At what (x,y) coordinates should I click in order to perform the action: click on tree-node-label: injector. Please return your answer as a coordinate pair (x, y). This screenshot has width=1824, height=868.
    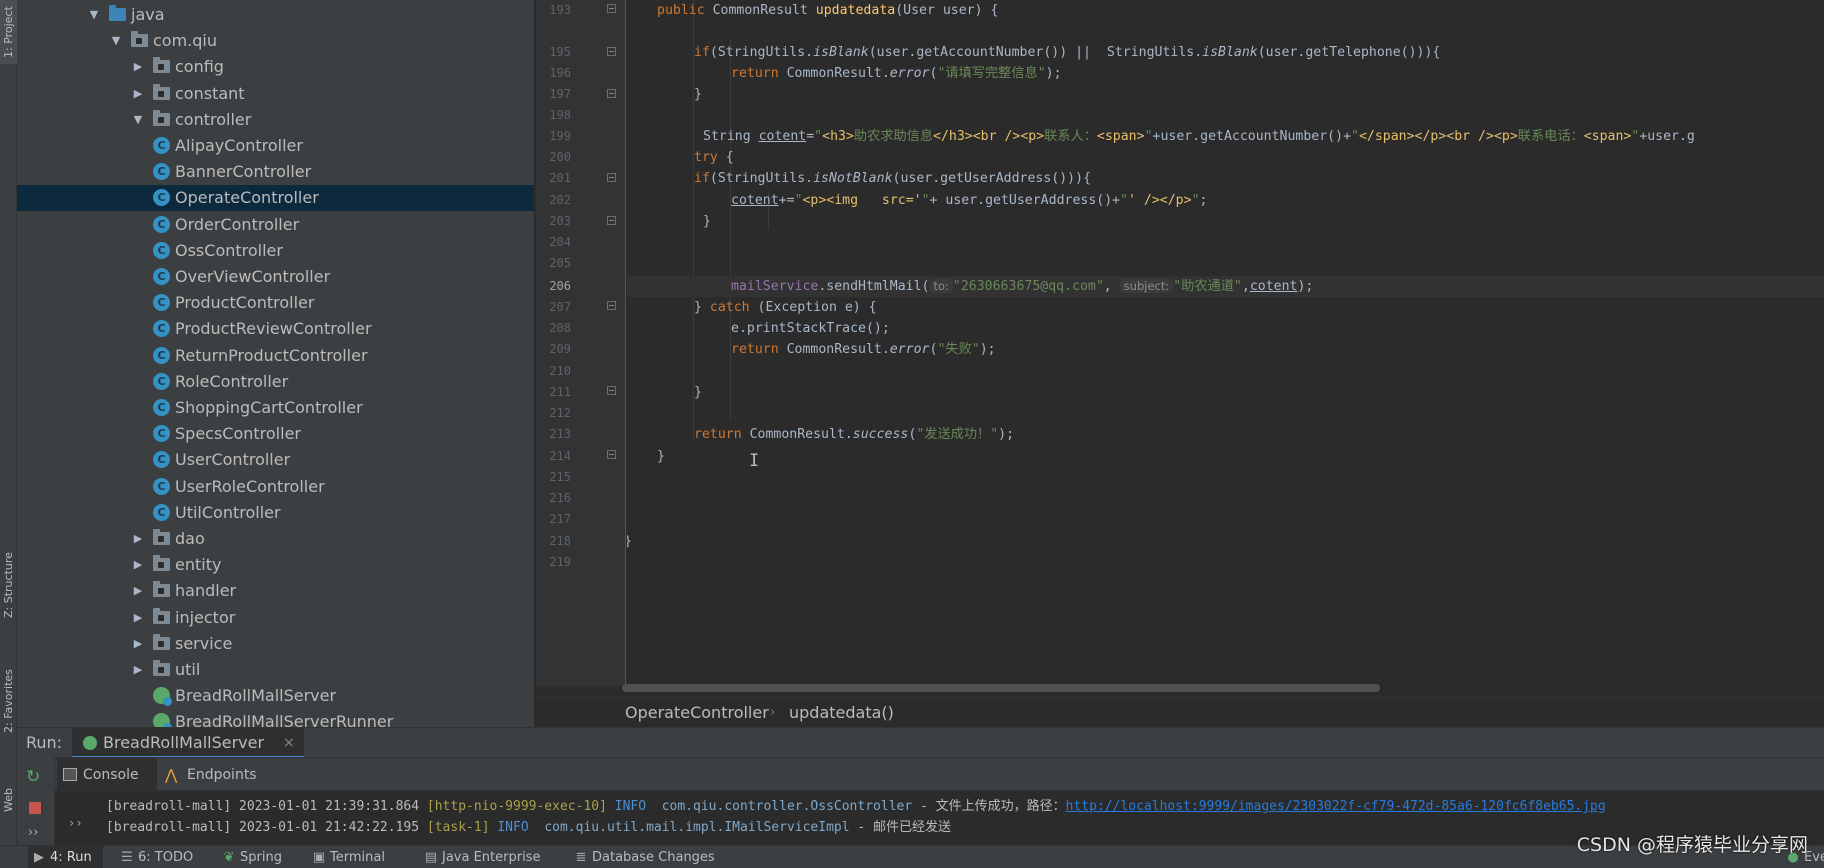
    Looking at the image, I should click on (205, 617).